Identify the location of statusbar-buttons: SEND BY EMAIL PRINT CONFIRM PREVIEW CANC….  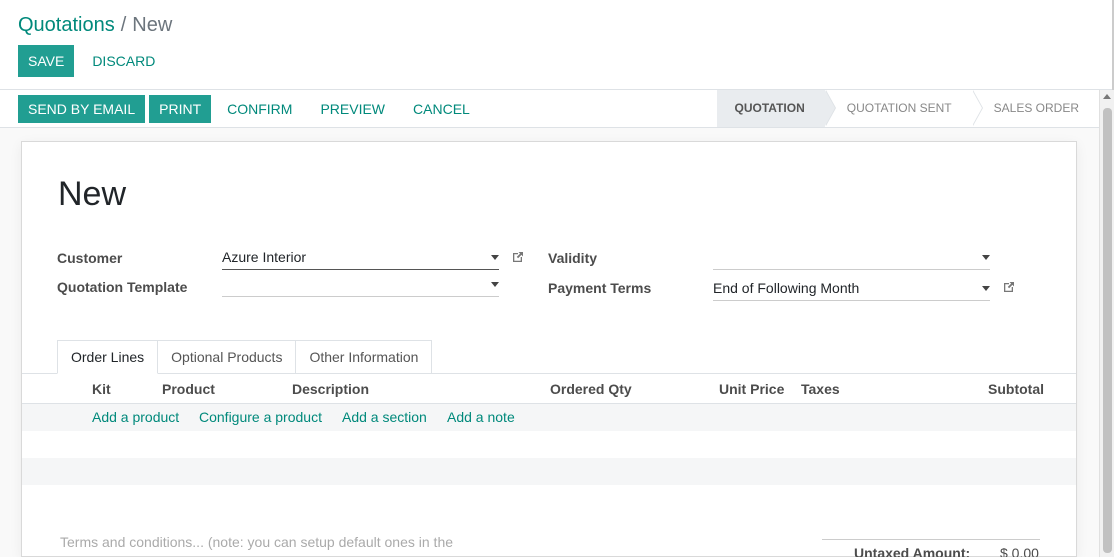
(250, 109).